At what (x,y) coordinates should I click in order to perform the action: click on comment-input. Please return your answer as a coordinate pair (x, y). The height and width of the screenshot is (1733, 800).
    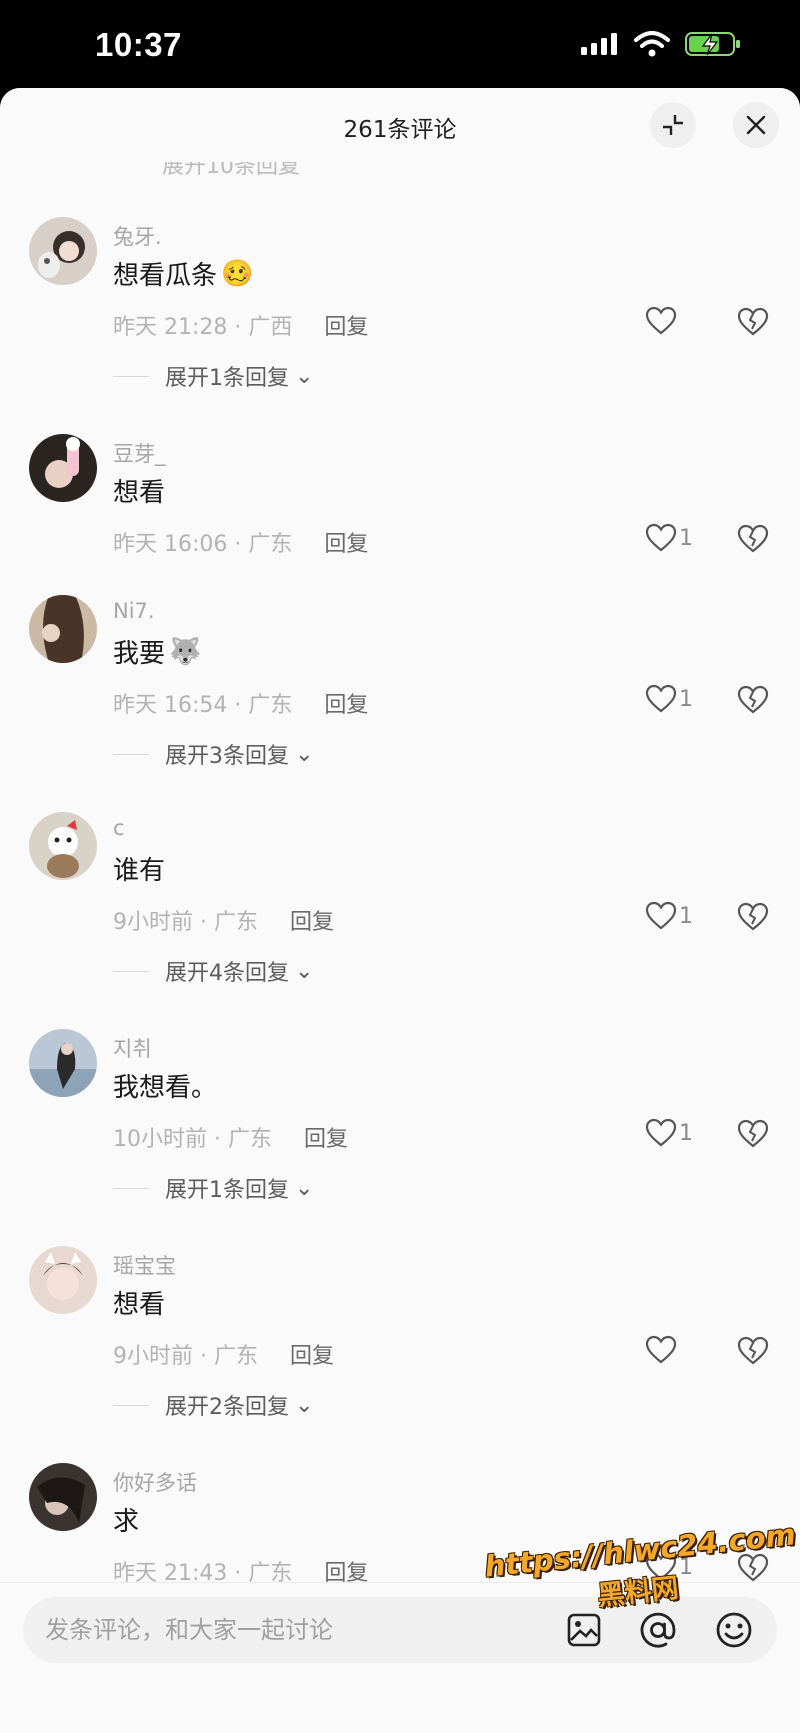
    Looking at the image, I should click on (295, 1630).